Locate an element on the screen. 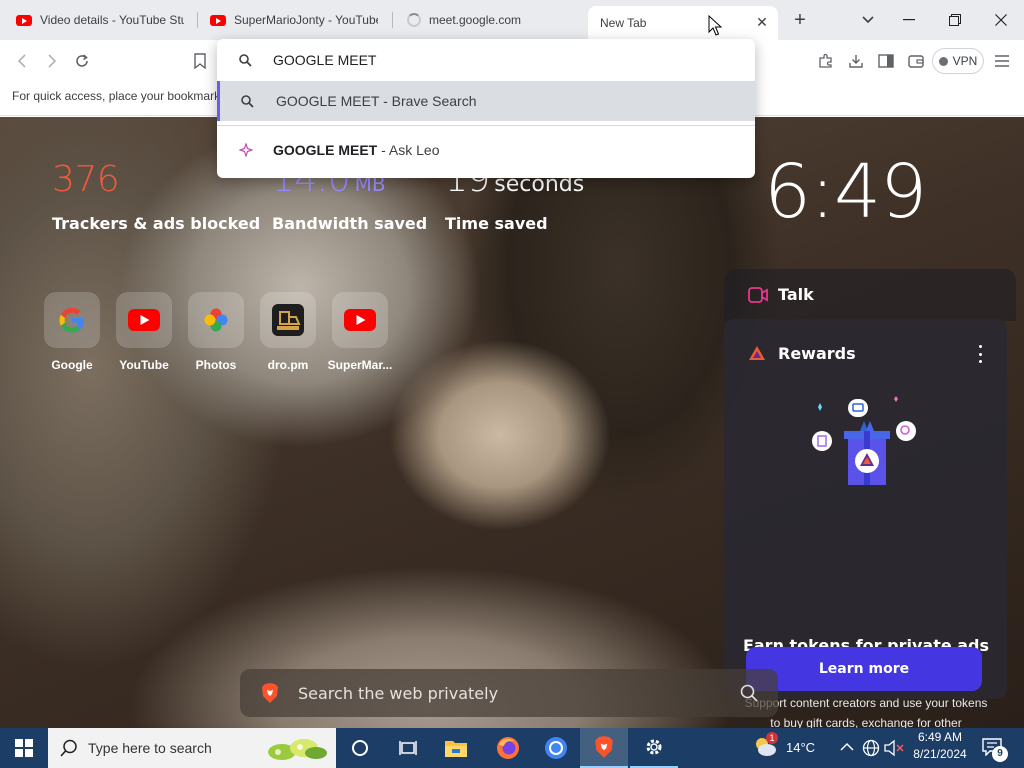 Image resolution: width=1024 pixels, height=768 pixels. time-label: Time saved is located at coordinates (496, 223).